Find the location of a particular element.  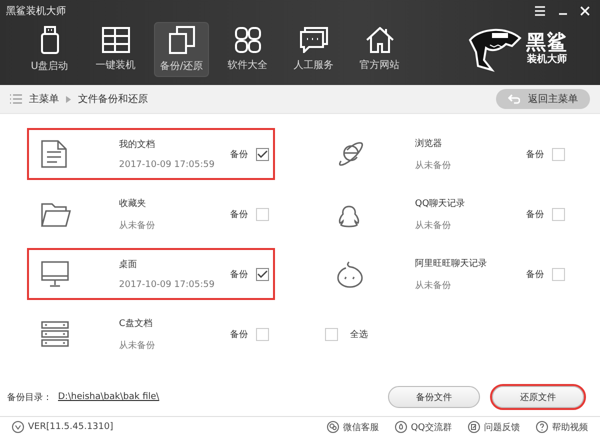

item-name: 阿里旺旺聊天记录 is located at coordinates (451, 264).